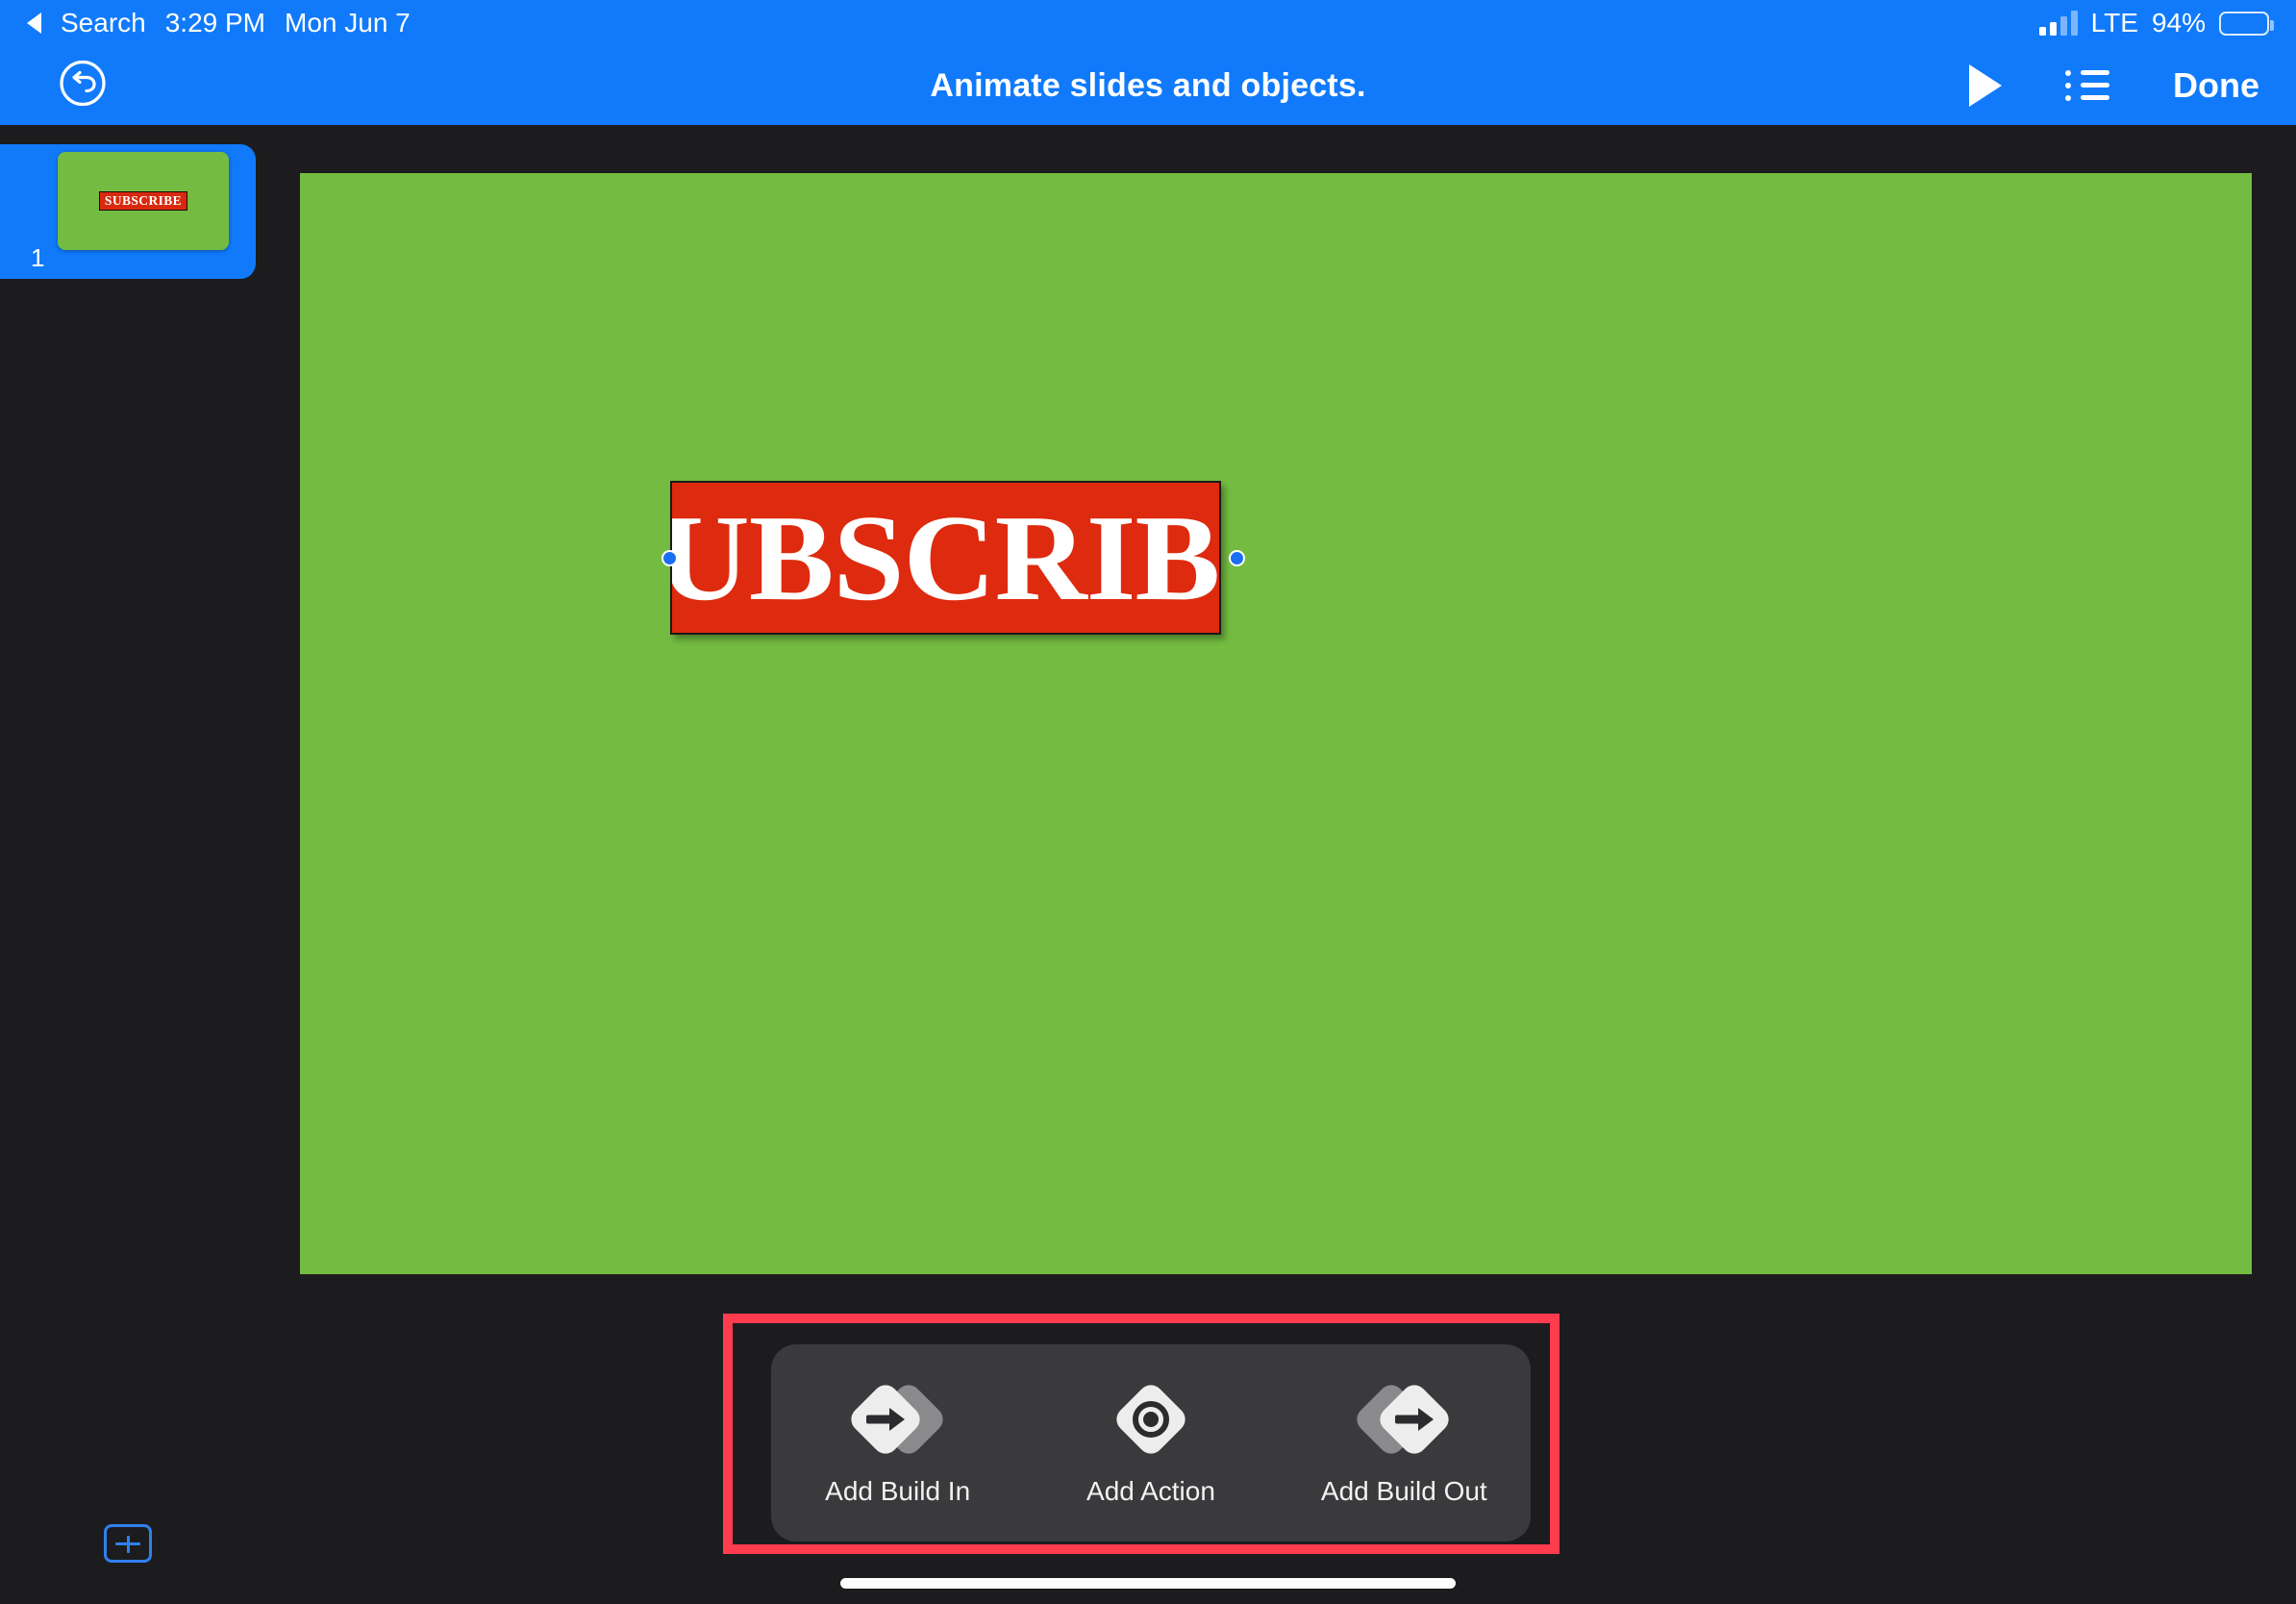 Image resolution: width=2296 pixels, height=1604 pixels. I want to click on home-indicator, so click(1148, 1583).